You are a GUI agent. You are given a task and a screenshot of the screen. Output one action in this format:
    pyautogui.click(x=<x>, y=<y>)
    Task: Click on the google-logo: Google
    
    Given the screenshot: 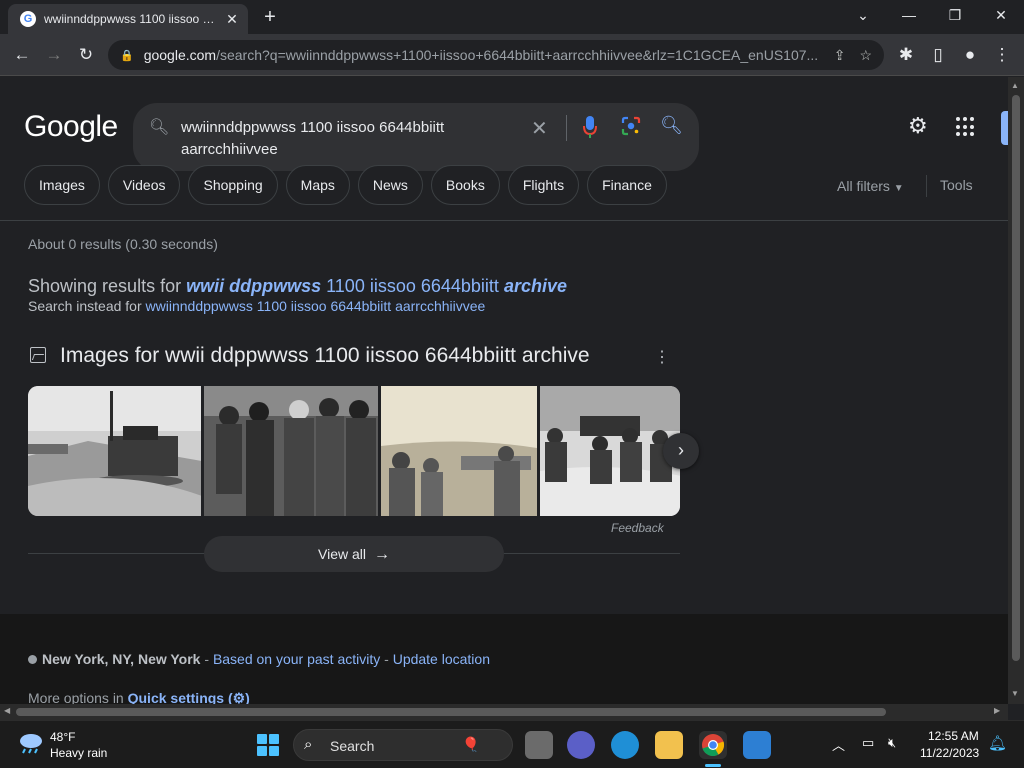 What is the action you would take?
    pyautogui.click(x=71, y=127)
    